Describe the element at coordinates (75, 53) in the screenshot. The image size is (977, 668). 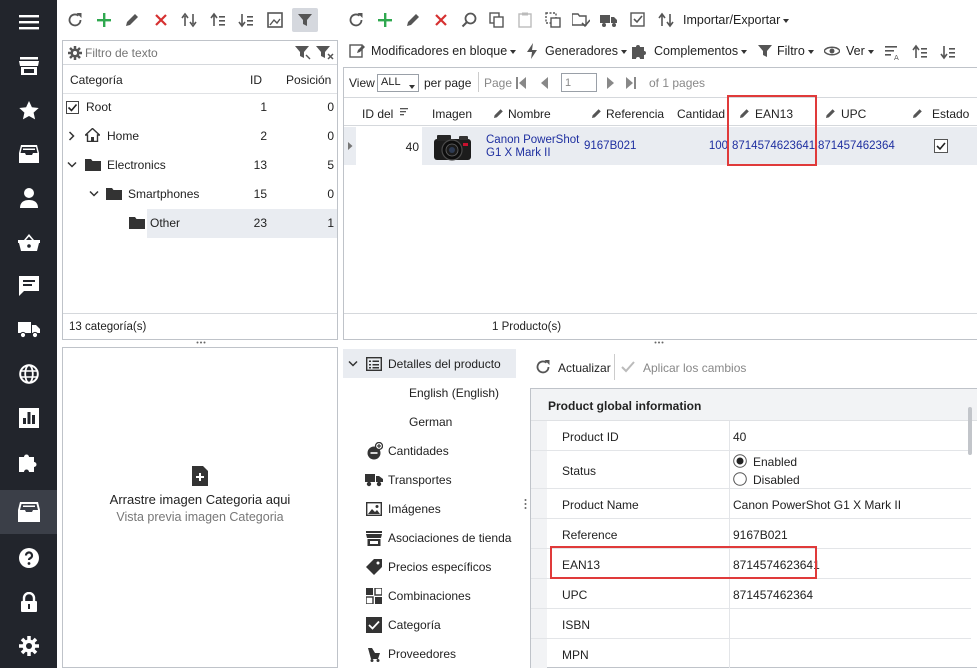
I see `settings-icon` at that location.